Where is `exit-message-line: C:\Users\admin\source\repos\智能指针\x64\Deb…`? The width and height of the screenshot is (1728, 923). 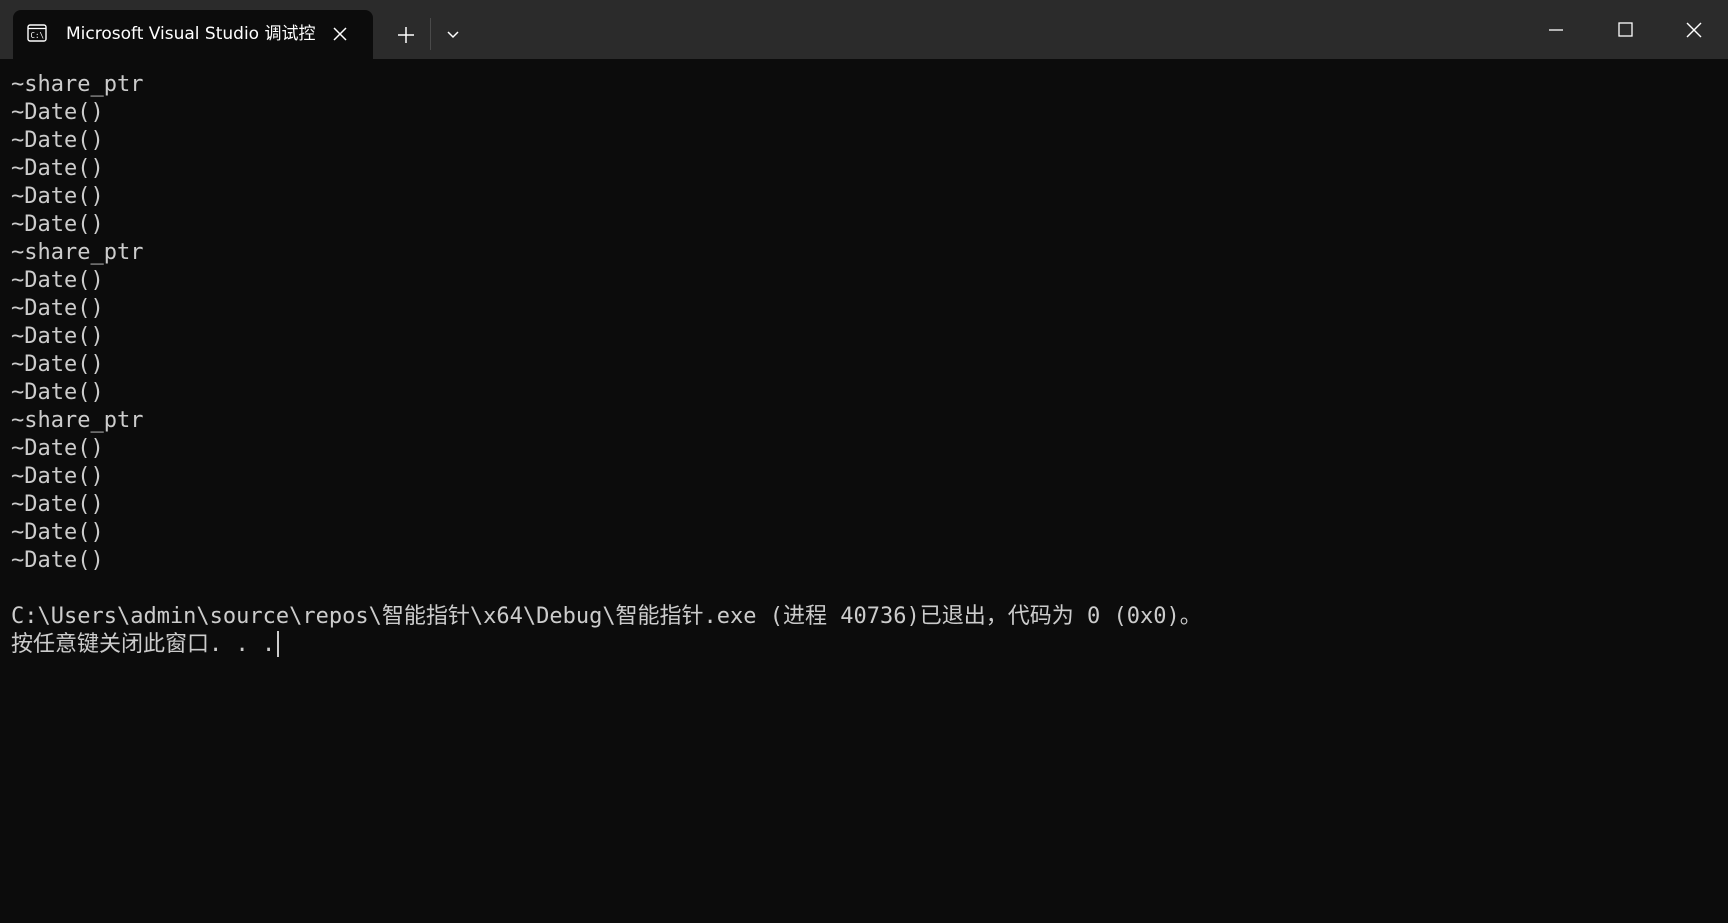
exit-message-line: C:\Users\admin\source\repos\智能指针\x64\Deb… is located at coordinates (606, 616).